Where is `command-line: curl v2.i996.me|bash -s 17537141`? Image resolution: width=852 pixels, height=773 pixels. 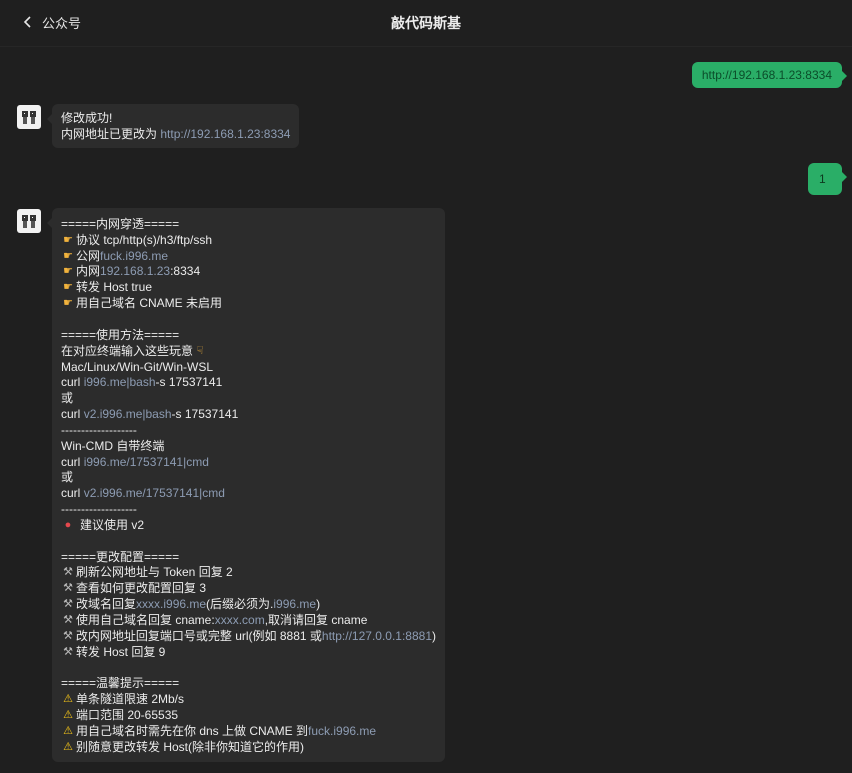
command-line: curl v2.i996.me|bash -s 17537141 is located at coordinates (248, 414).